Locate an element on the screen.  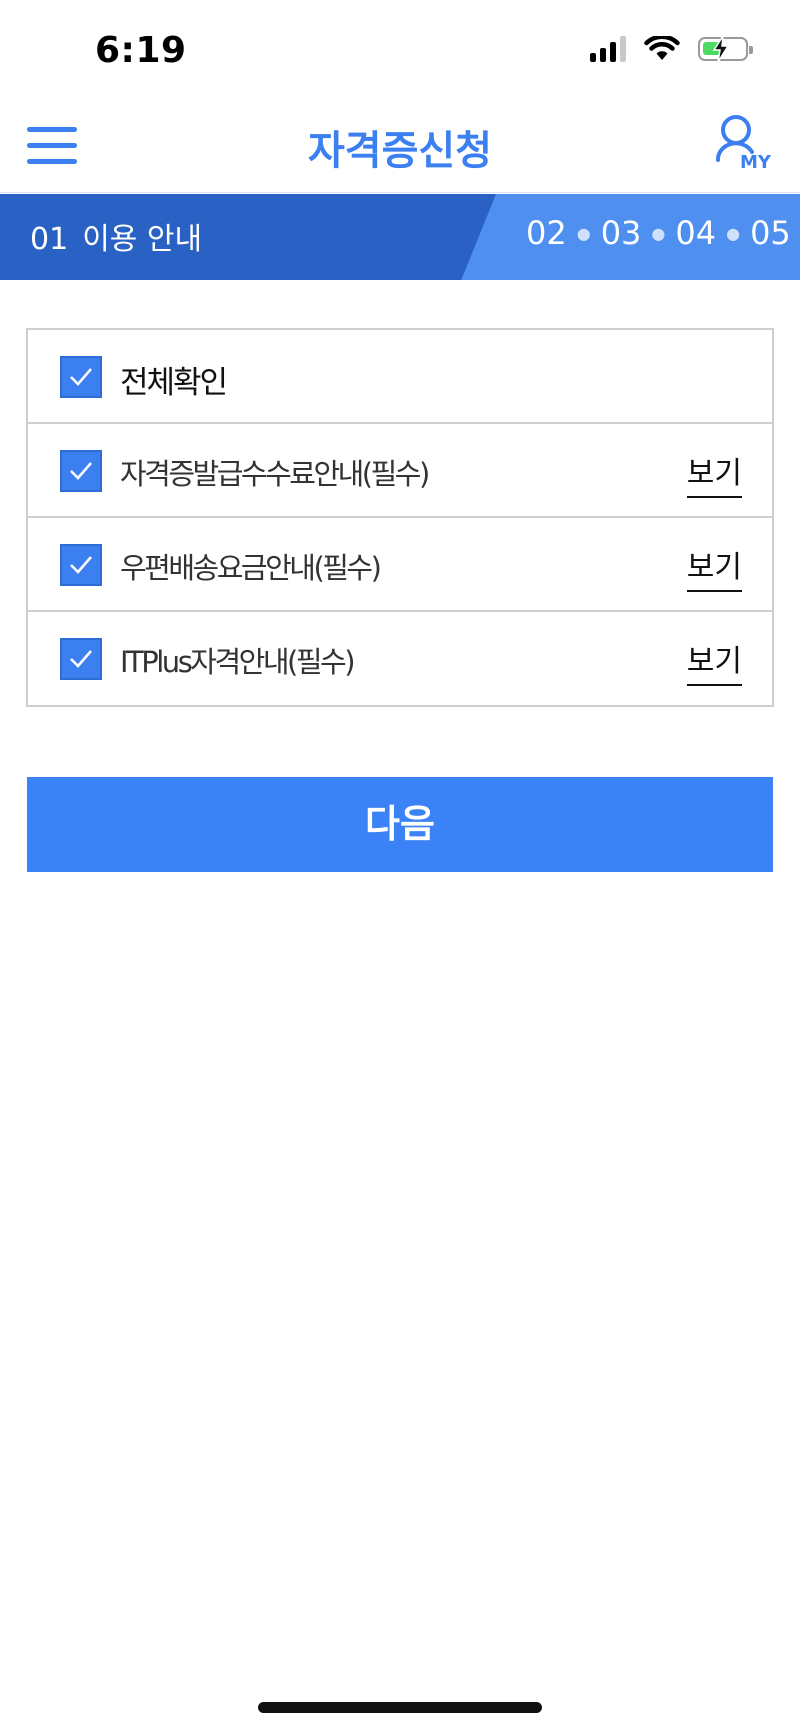
agree-row-itplus: ITPlus자격안내(필수) 보기 is located at coordinates (400, 659).